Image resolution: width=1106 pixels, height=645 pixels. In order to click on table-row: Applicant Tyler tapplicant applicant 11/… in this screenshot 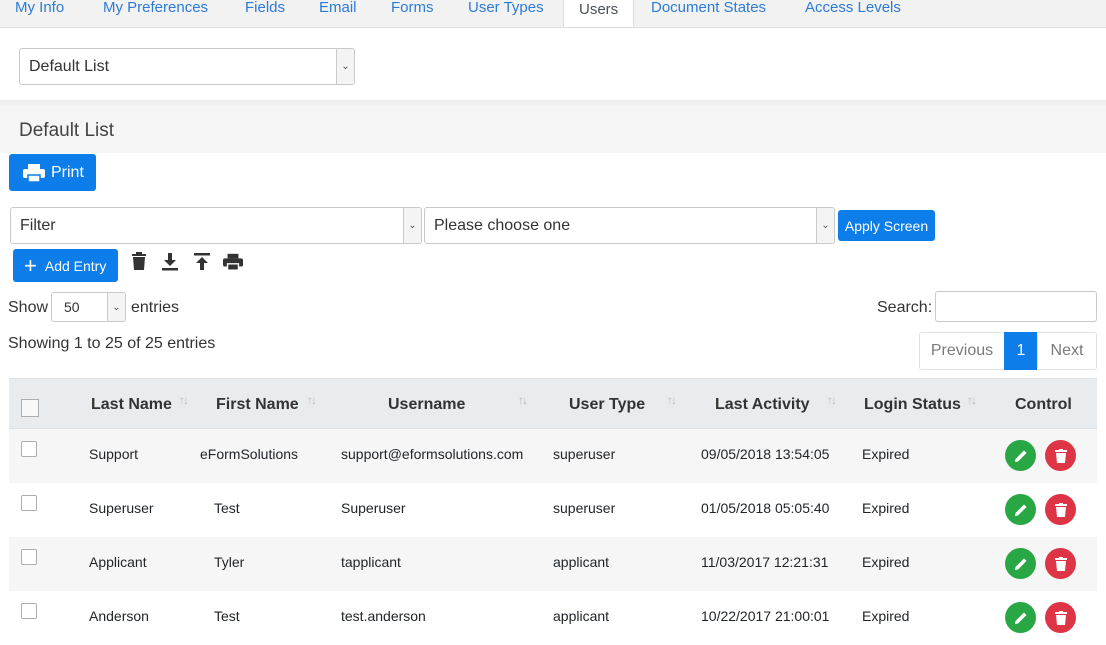, I will do `click(553, 564)`.